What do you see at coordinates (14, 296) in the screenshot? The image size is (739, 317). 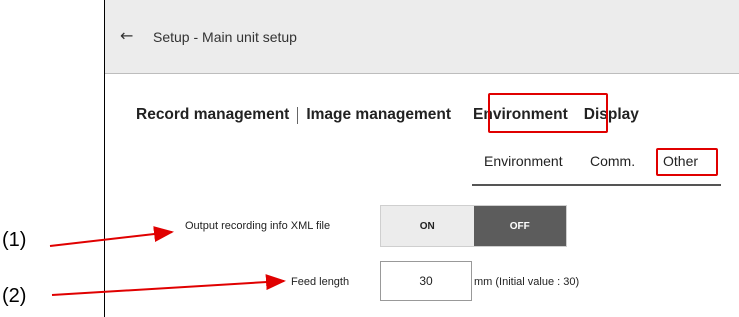 I see `callout-2: (2)` at bounding box center [14, 296].